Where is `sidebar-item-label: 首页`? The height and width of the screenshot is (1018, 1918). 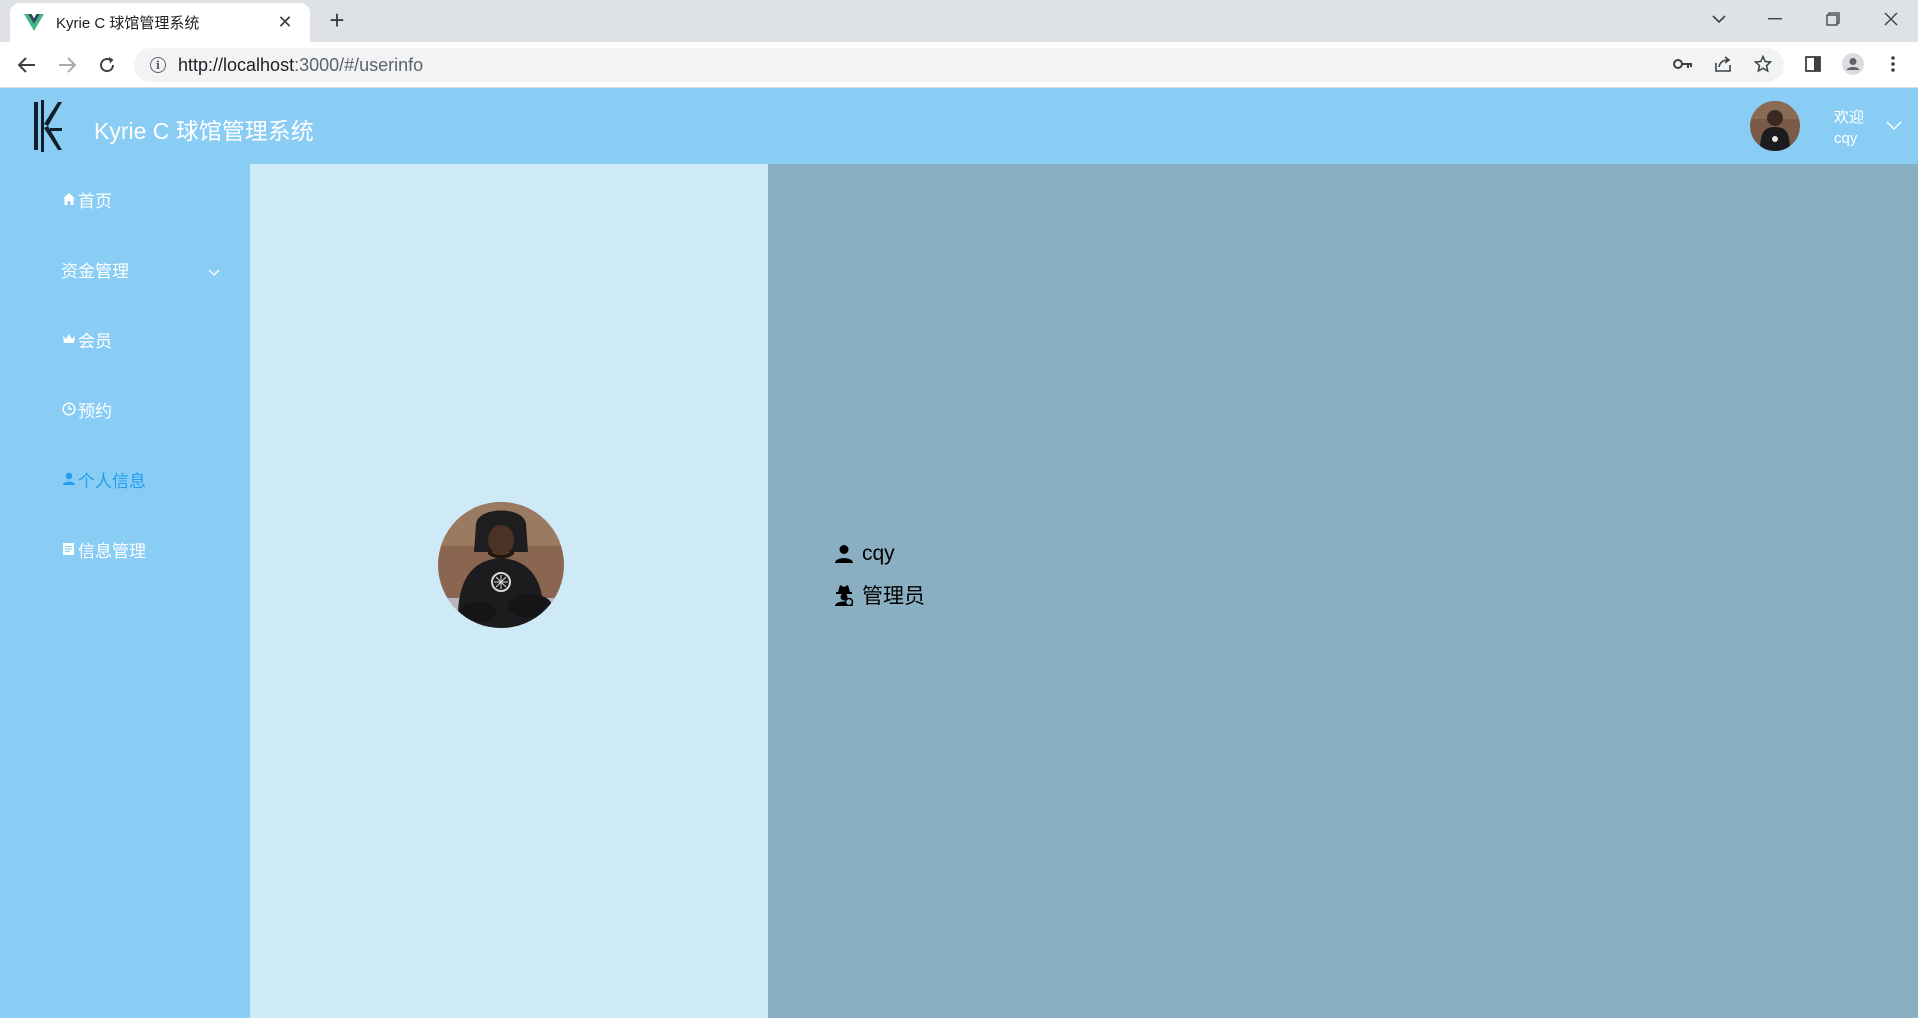 sidebar-item-label: 首页 is located at coordinates (95, 201).